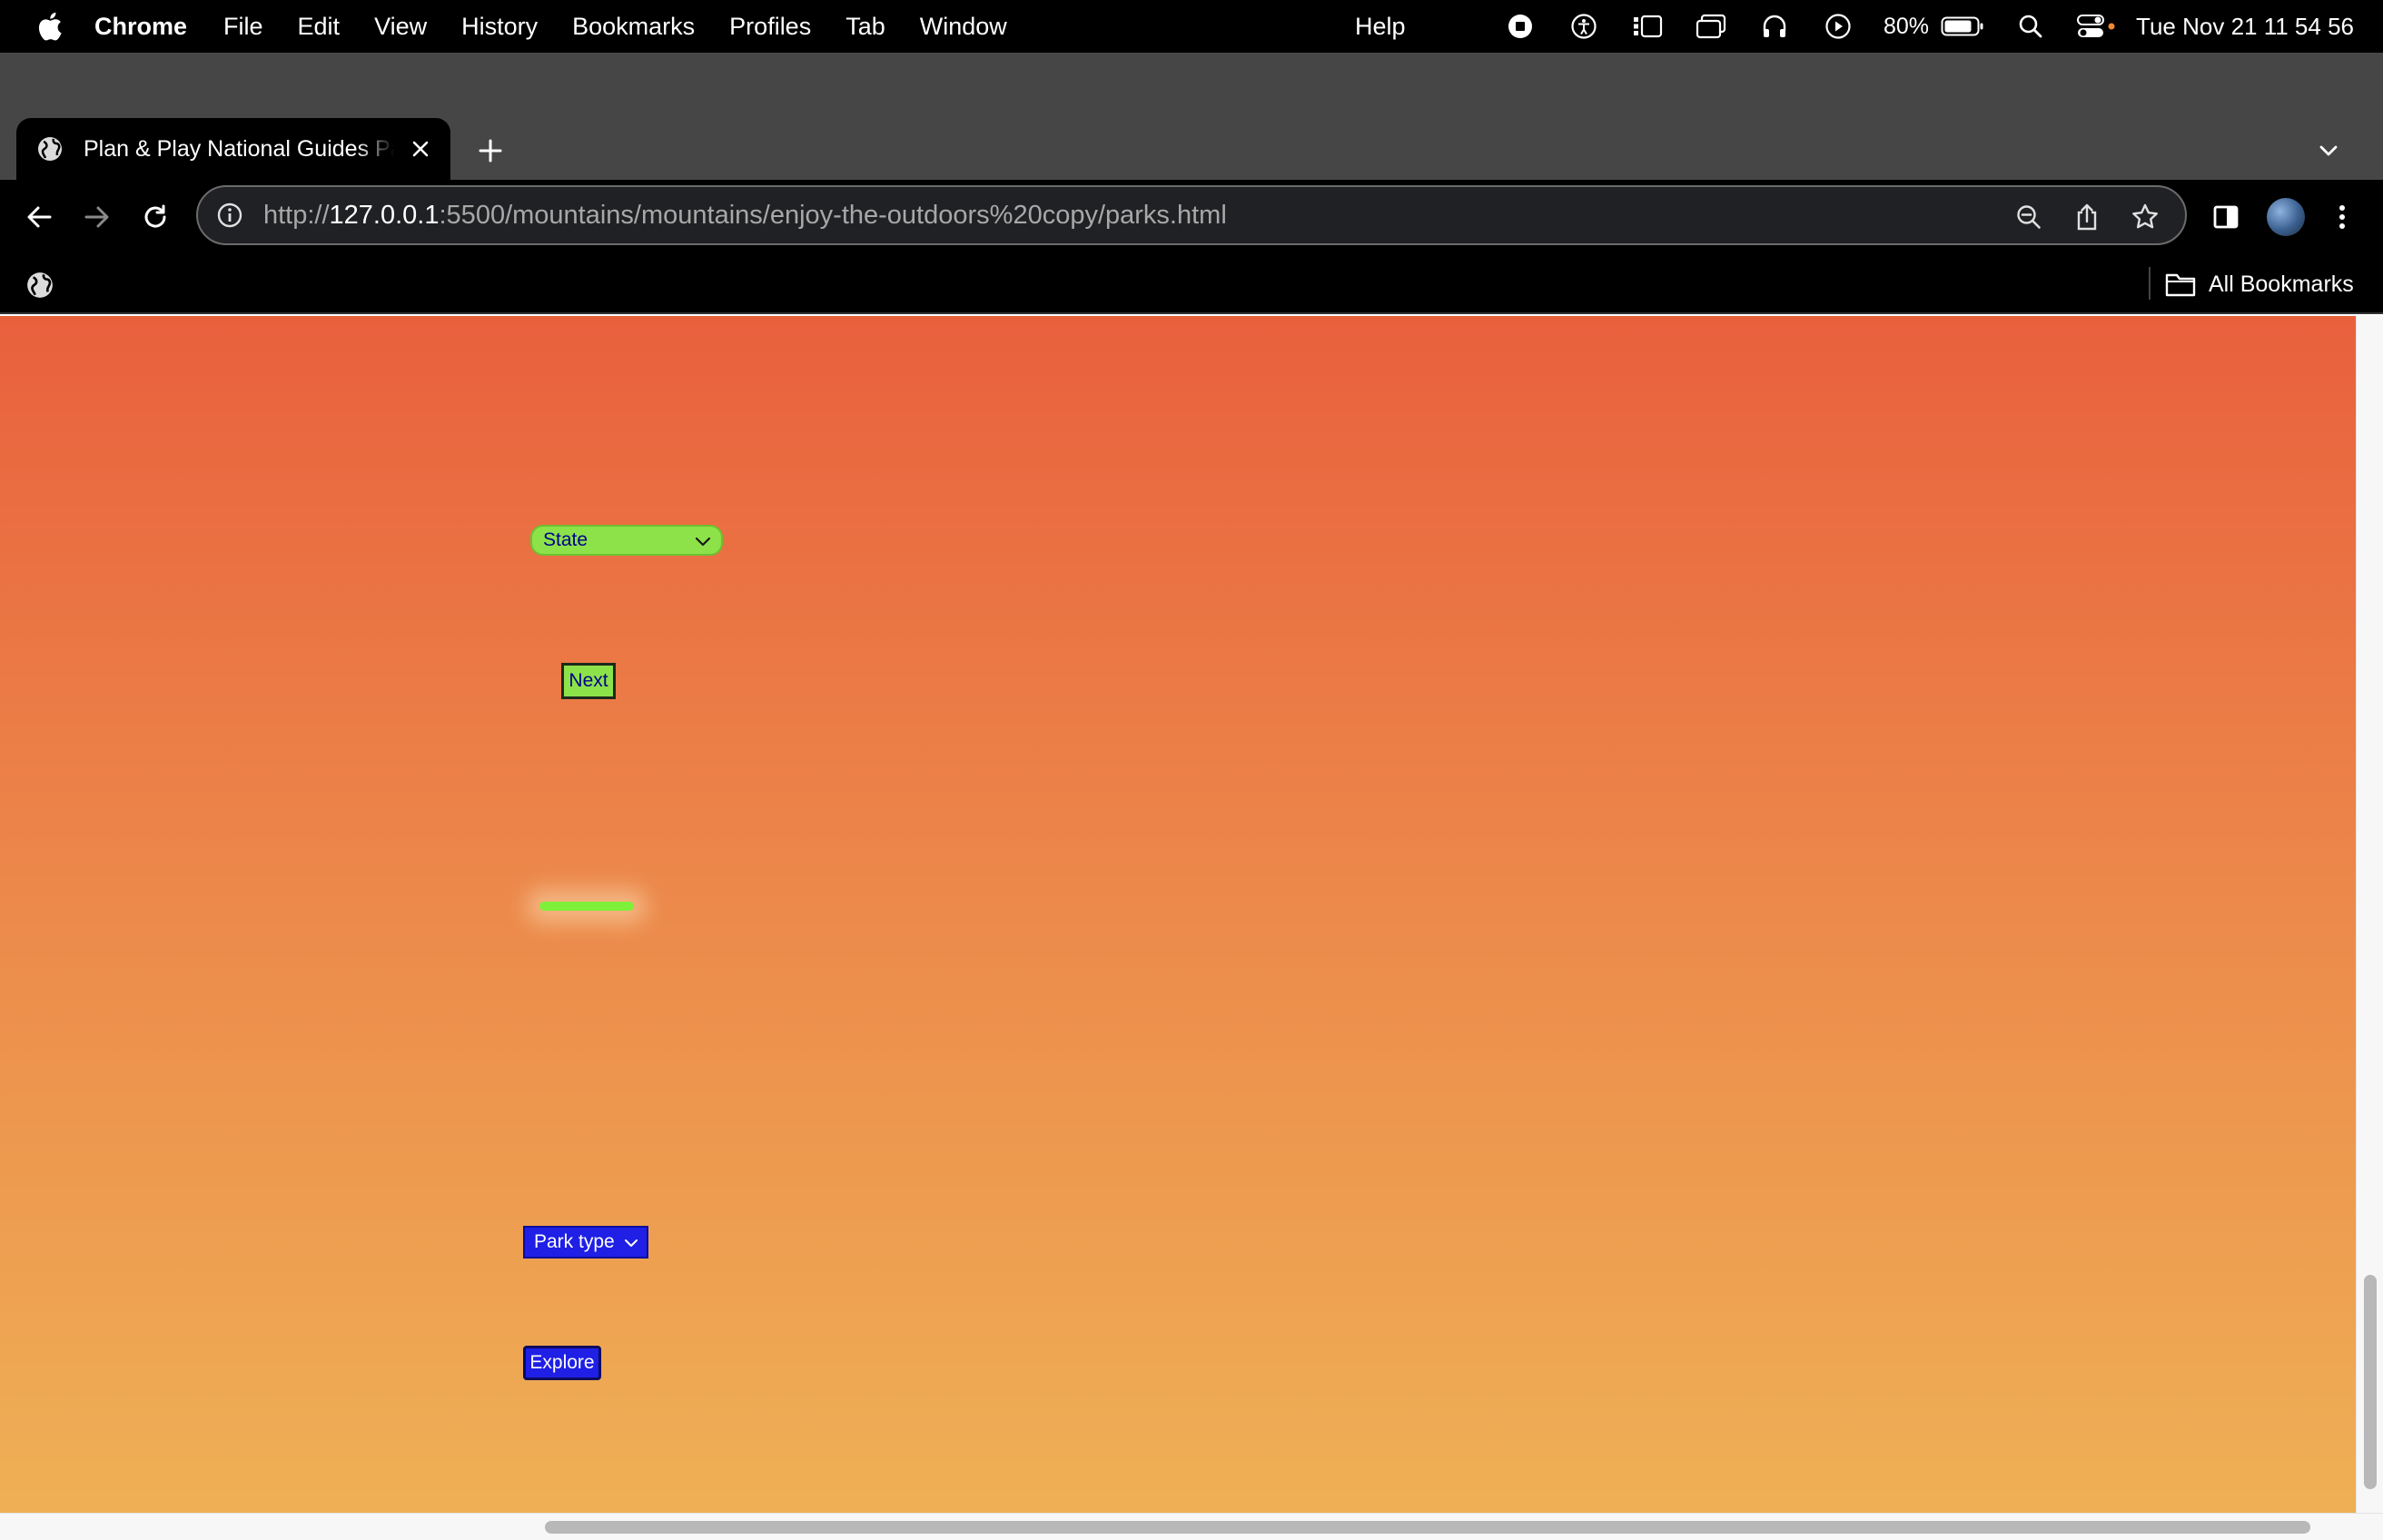 This screenshot has height=1540, width=2383. What do you see at coordinates (319, 27) in the screenshot?
I see `menu-edit: Edit` at bounding box center [319, 27].